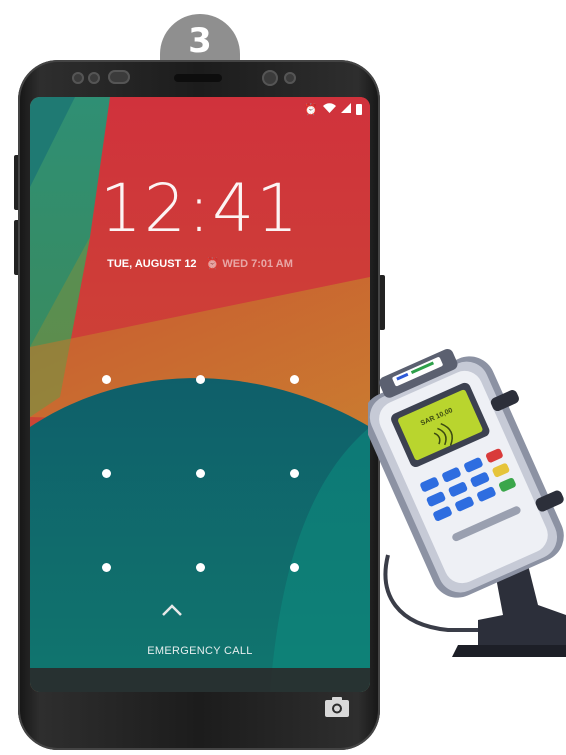 This screenshot has width=566, height=755. What do you see at coordinates (329, 109) in the screenshot?
I see `wifi-icon` at bounding box center [329, 109].